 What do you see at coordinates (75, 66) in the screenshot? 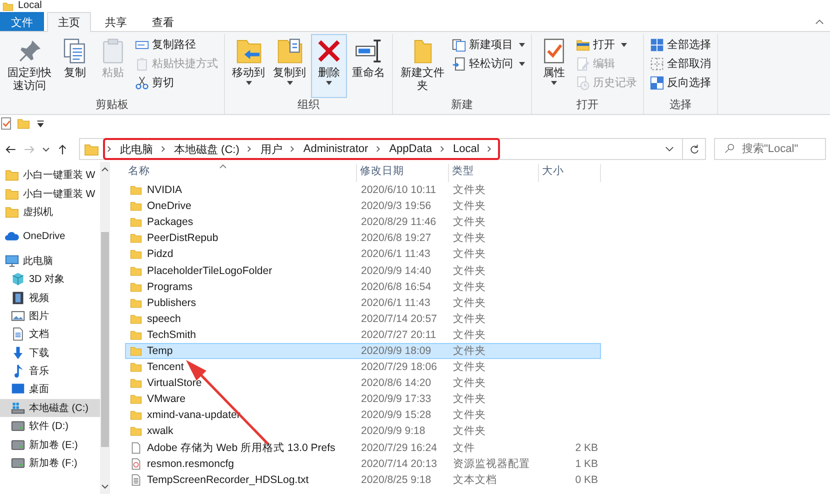
I see `ribbon-button: 复制` at bounding box center [75, 66].